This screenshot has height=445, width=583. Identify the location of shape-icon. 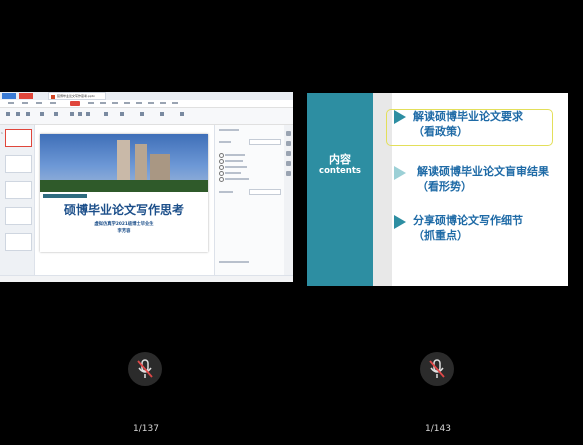
(122, 114).